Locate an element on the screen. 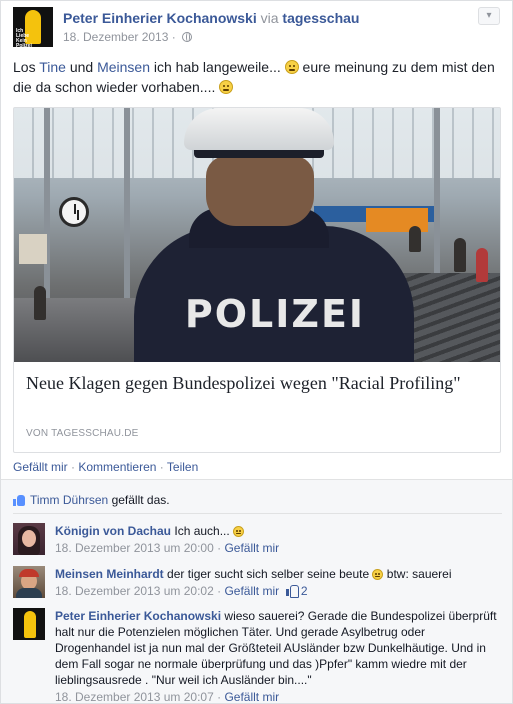 This screenshot has width=513, height=704. like-button: Gefällt mir is located at coordinates (40, 467).